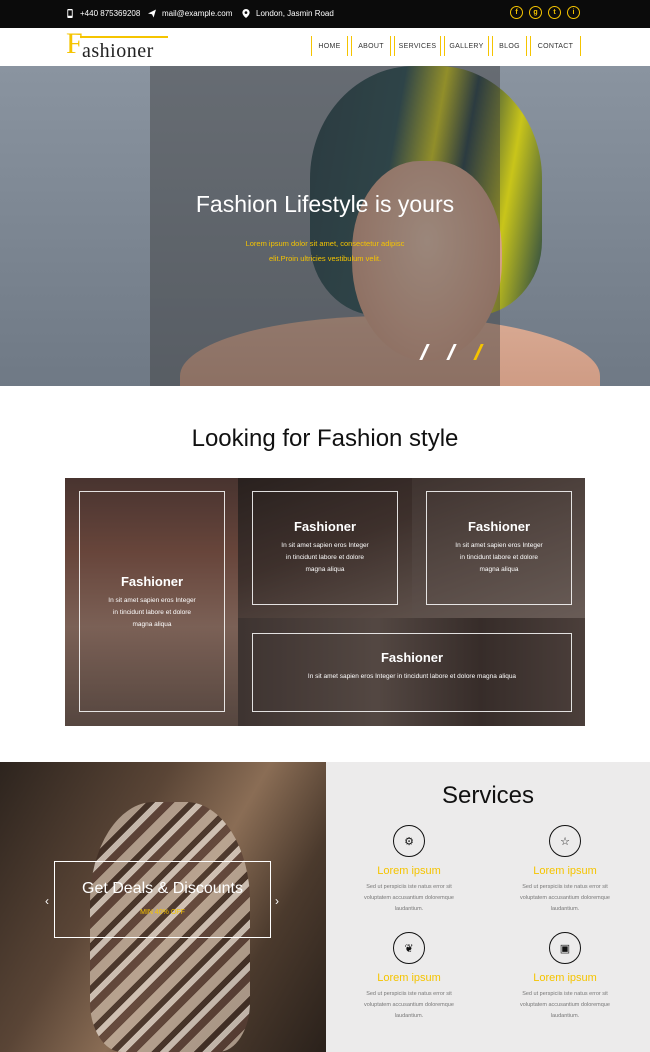 The image size is (650, 1052). Describe the element at coordinates (325, 204) in the screenshot. I see `hero-title: Fashion Lifestyle is yours` at that location.